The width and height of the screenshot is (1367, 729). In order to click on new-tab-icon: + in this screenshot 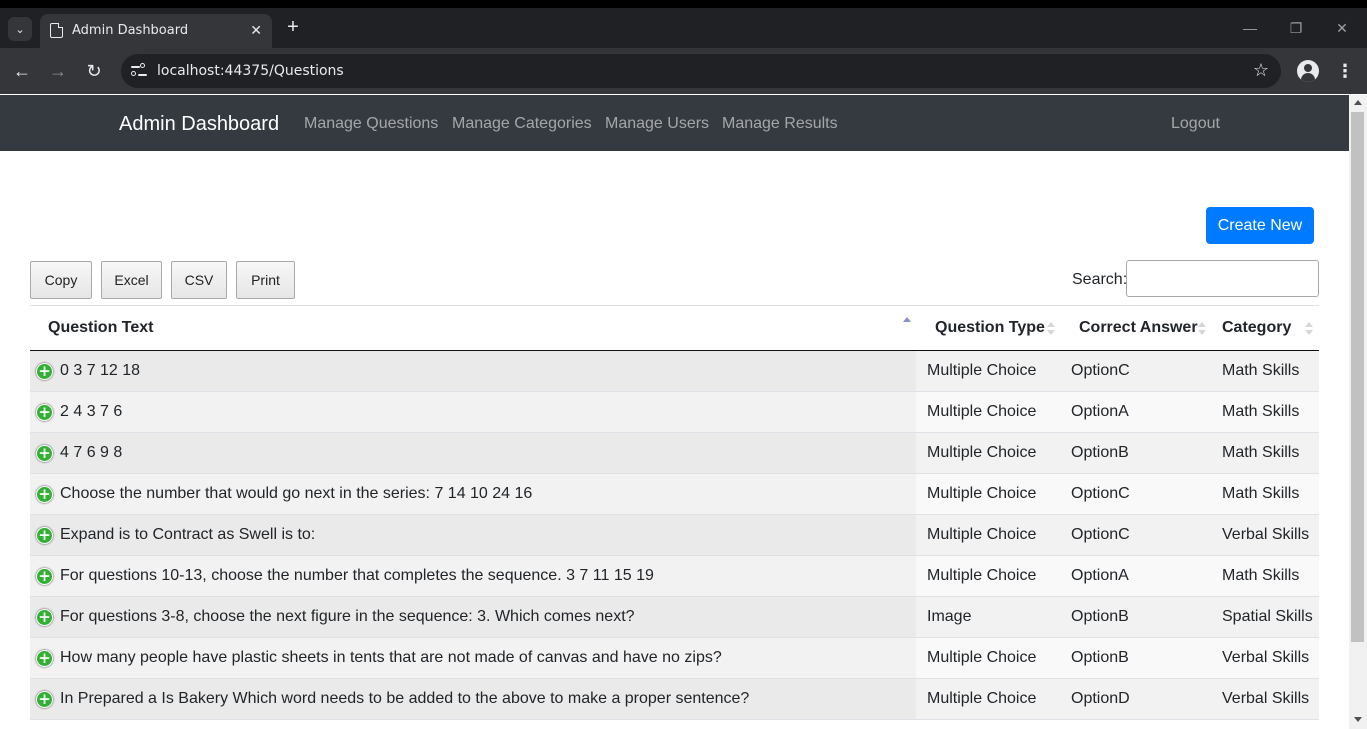, I will do `click(293, 28)`.